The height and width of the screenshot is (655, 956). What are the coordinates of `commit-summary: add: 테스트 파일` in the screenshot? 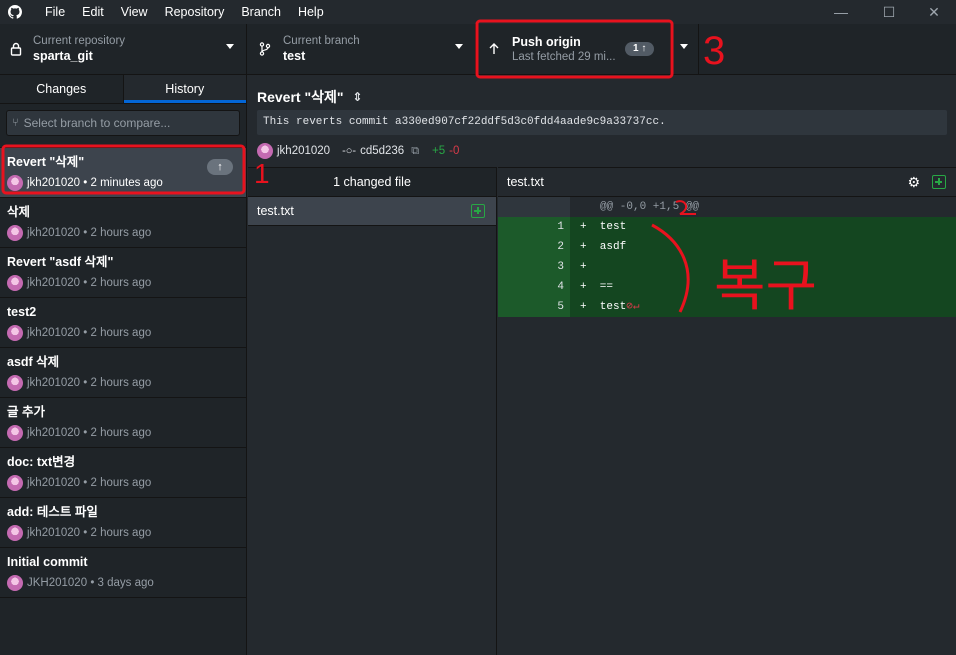 It's located at (52, 512).